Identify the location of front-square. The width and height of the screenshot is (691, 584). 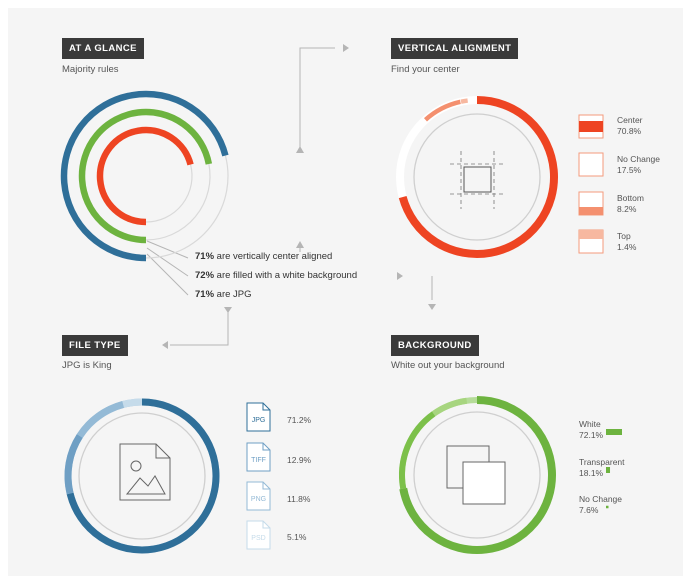
(484, 483).